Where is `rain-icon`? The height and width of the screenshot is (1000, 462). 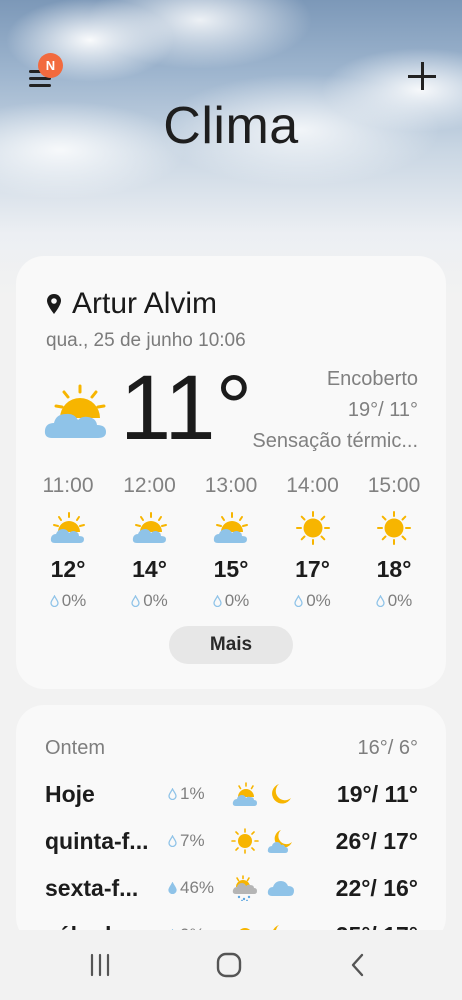
rain-icon is located at coordinates (244, 888).